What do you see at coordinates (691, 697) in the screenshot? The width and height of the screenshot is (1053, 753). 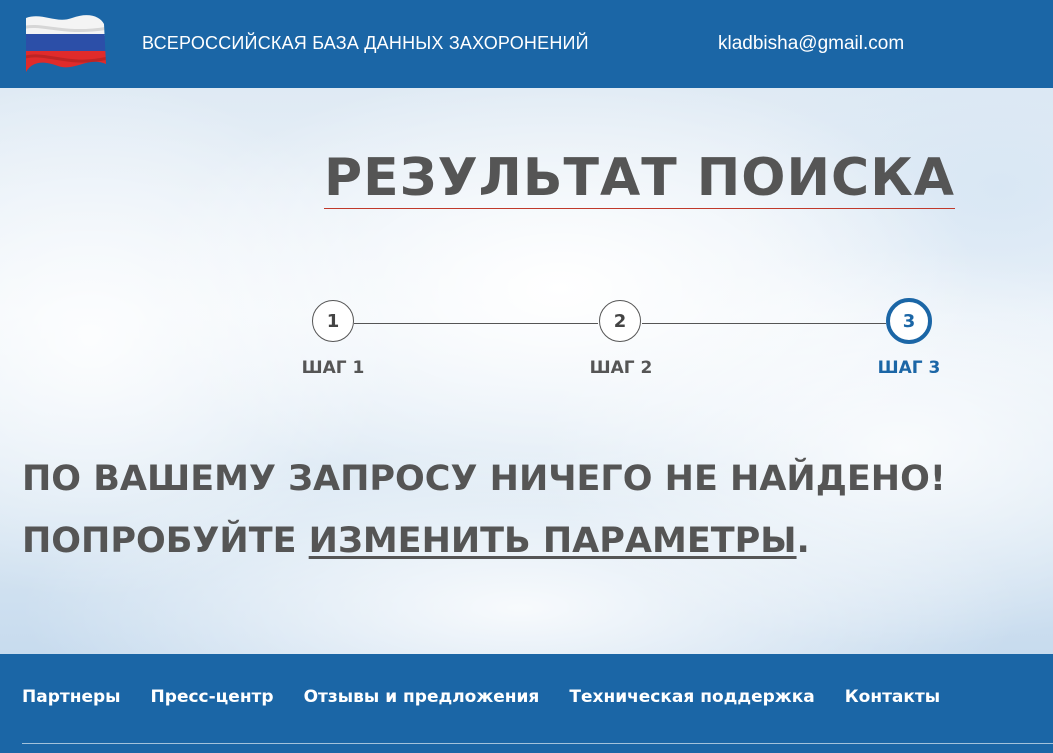 I see `footer-link-support: Техническая поддержка` at bounding box center [691, 697].